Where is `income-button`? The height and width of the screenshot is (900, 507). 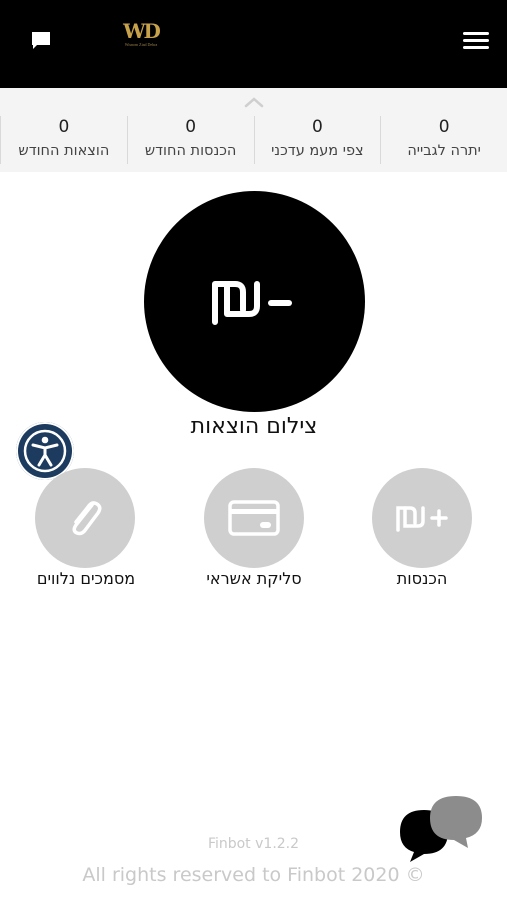 income-button is located at coordinates (422, 518).